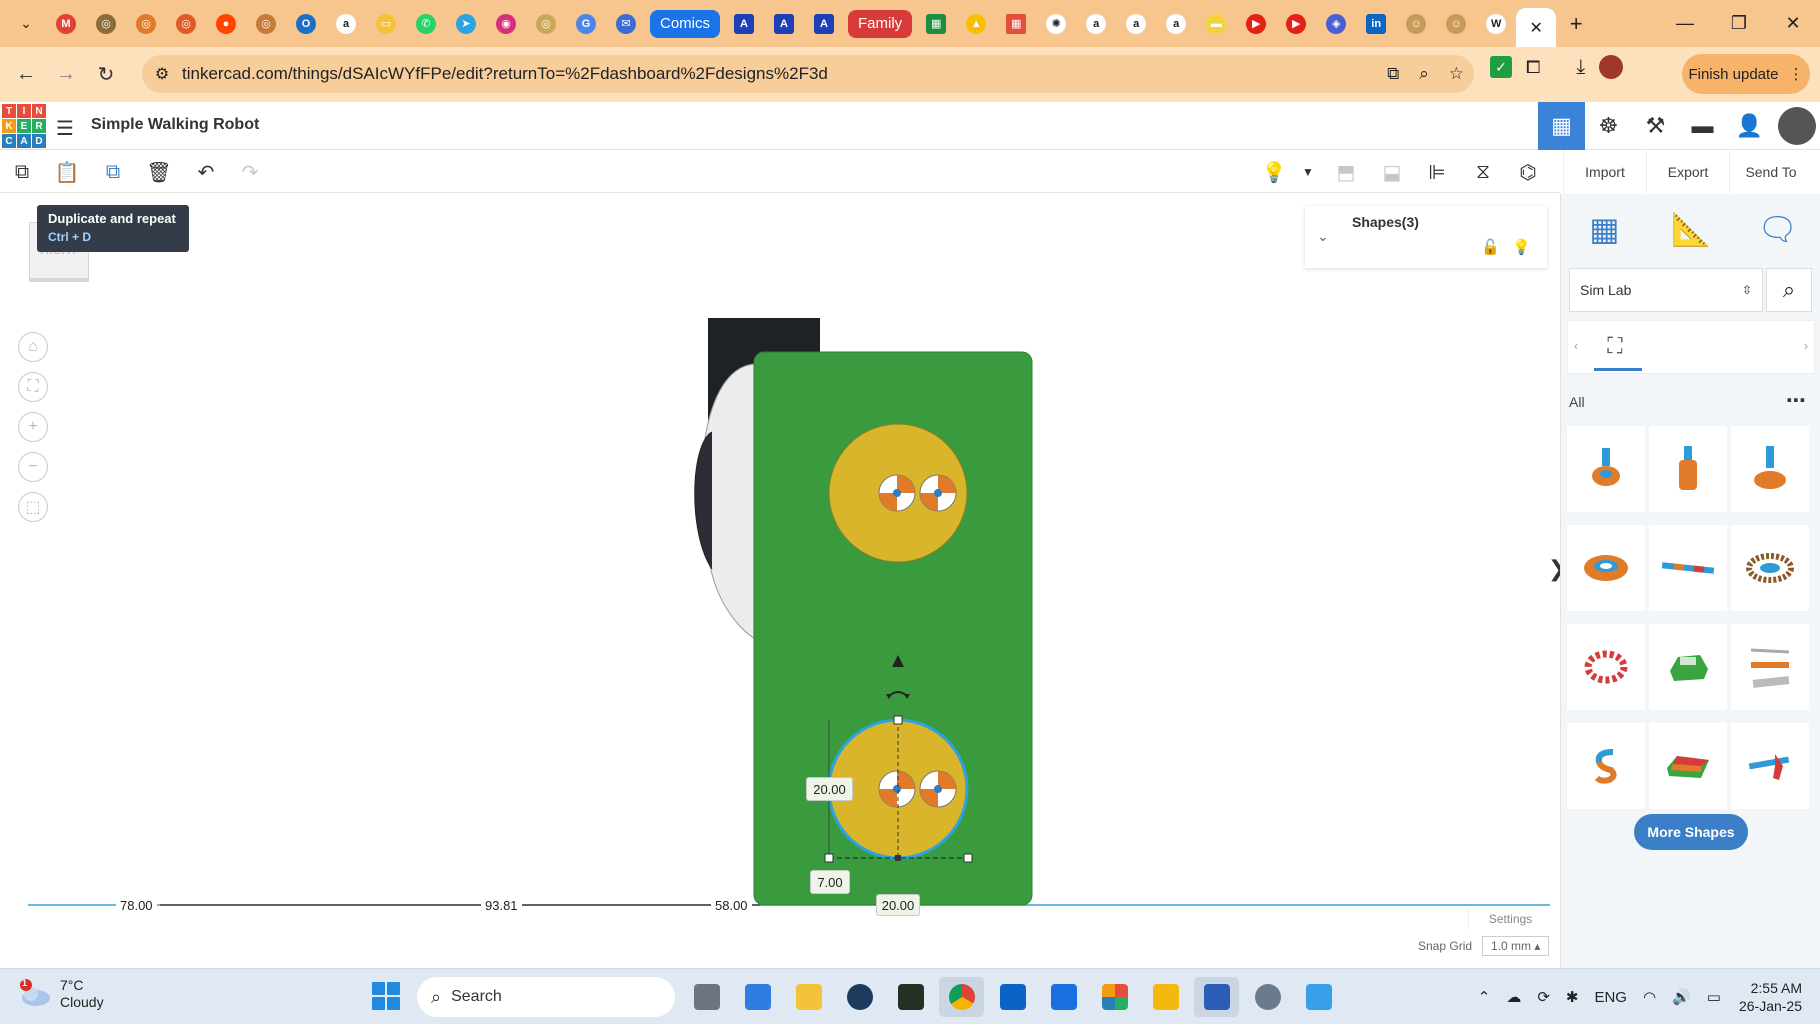 The height and width of the screenshot is (1024, 1820). I want to click on group-icon: ⬒, so click(1346, 172).